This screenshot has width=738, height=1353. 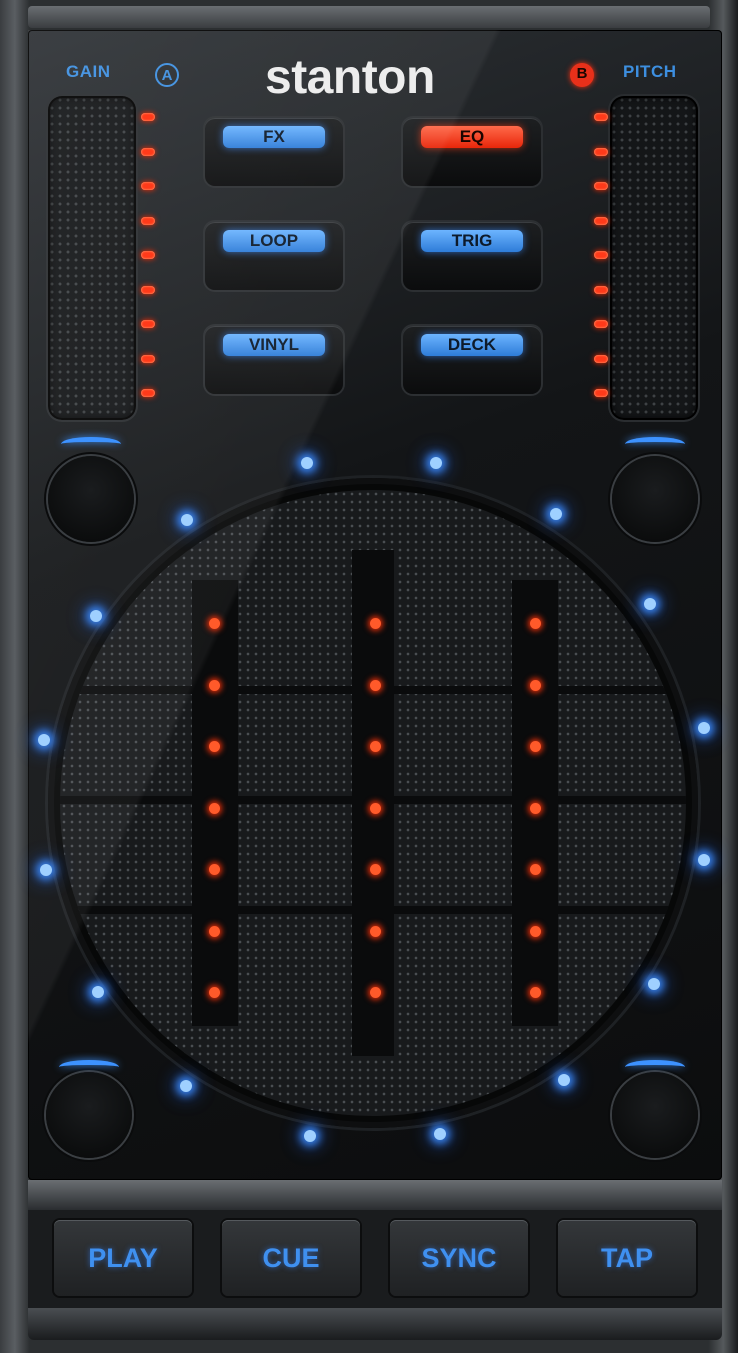 I want to click on deck-a-indicator: A, so click(x=167, y=75).